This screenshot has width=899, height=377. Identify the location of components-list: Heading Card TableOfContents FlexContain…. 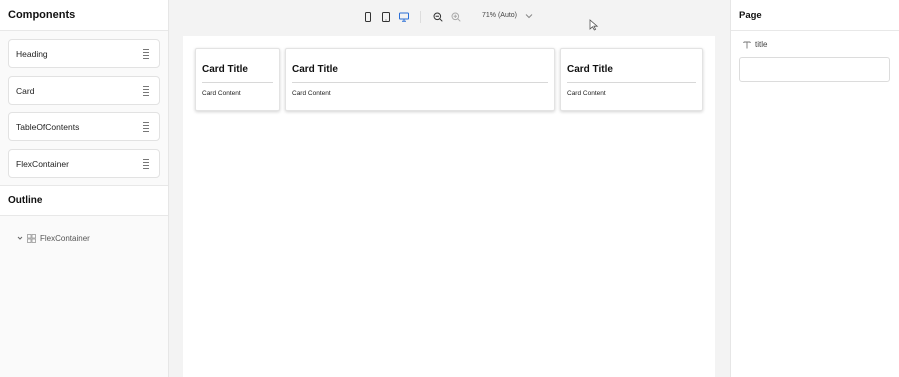
(84, 104).